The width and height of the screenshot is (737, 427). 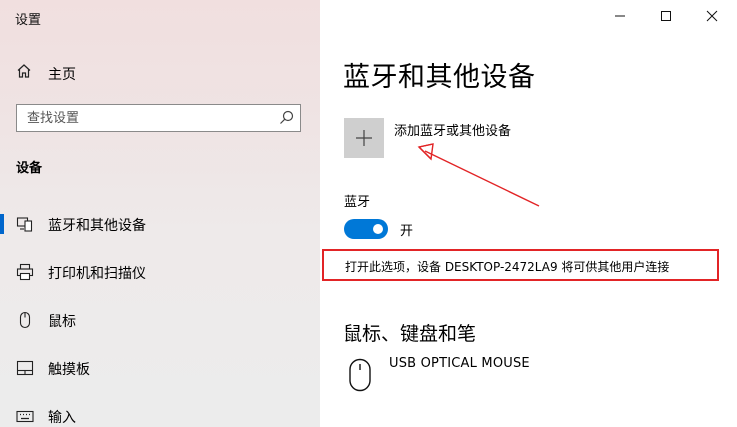 What do you see at coordinates (62, 75) in the screenshot?
I see `sidebar-item-label: 主页` at bounding box center [62, 75].